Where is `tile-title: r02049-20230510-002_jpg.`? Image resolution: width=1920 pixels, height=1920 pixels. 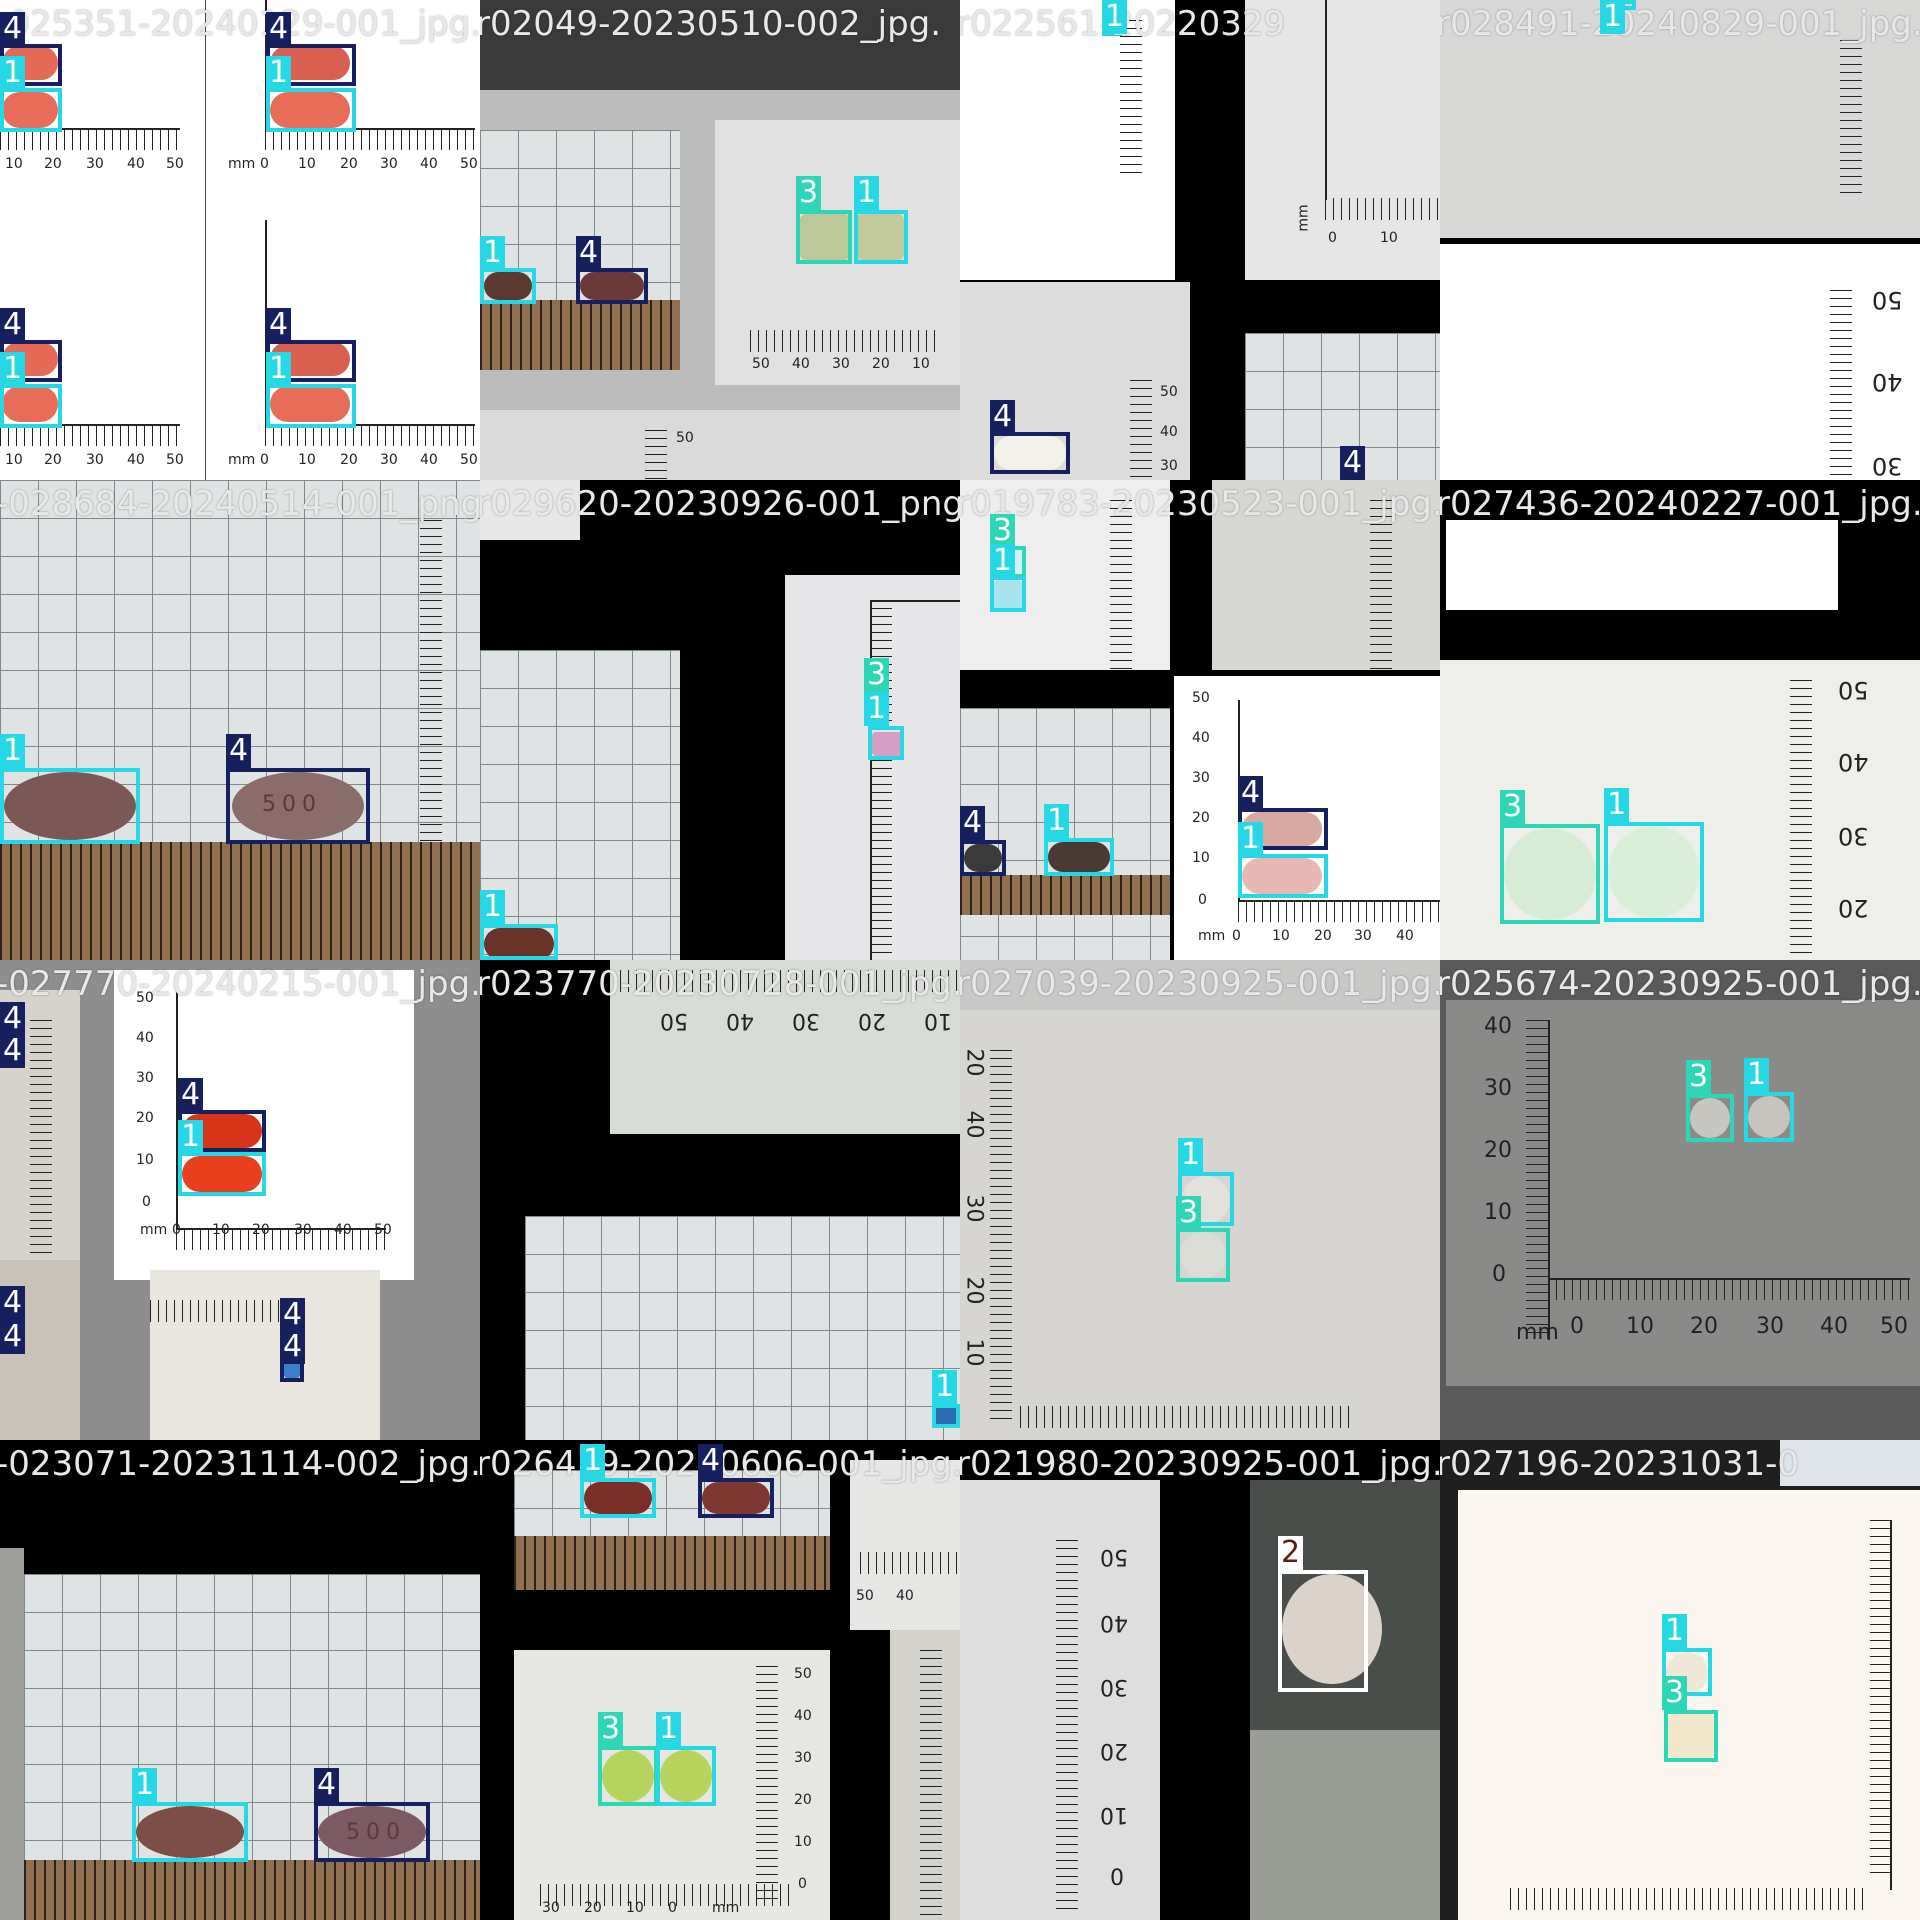
tile-title: r02049-20230510-002_jpg. is located at coordinates (711, 24).